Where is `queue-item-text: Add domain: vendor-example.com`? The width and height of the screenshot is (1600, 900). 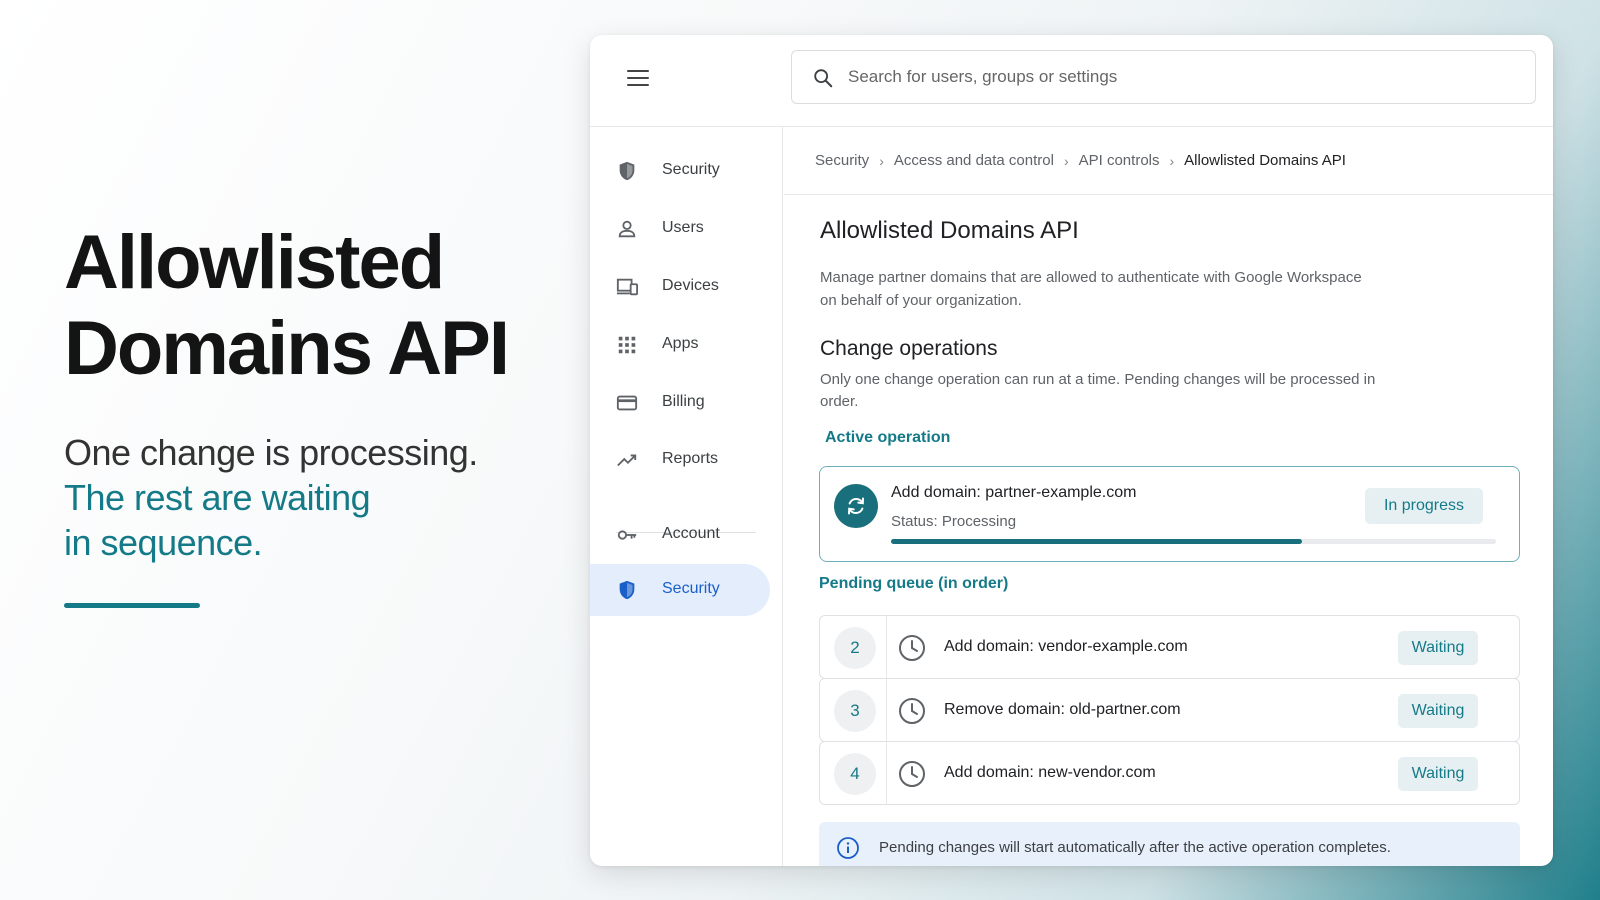
queue-item-text: Add domain: vendor-example.com is located at coordinates (1066, 646).